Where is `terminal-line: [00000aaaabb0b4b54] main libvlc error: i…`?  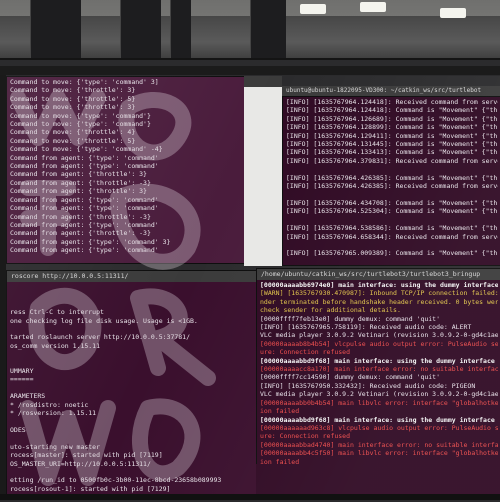
terminal-line: [00000aaaabb0b4b54] main libvlc error: i… is located at coordinates (379, 403).